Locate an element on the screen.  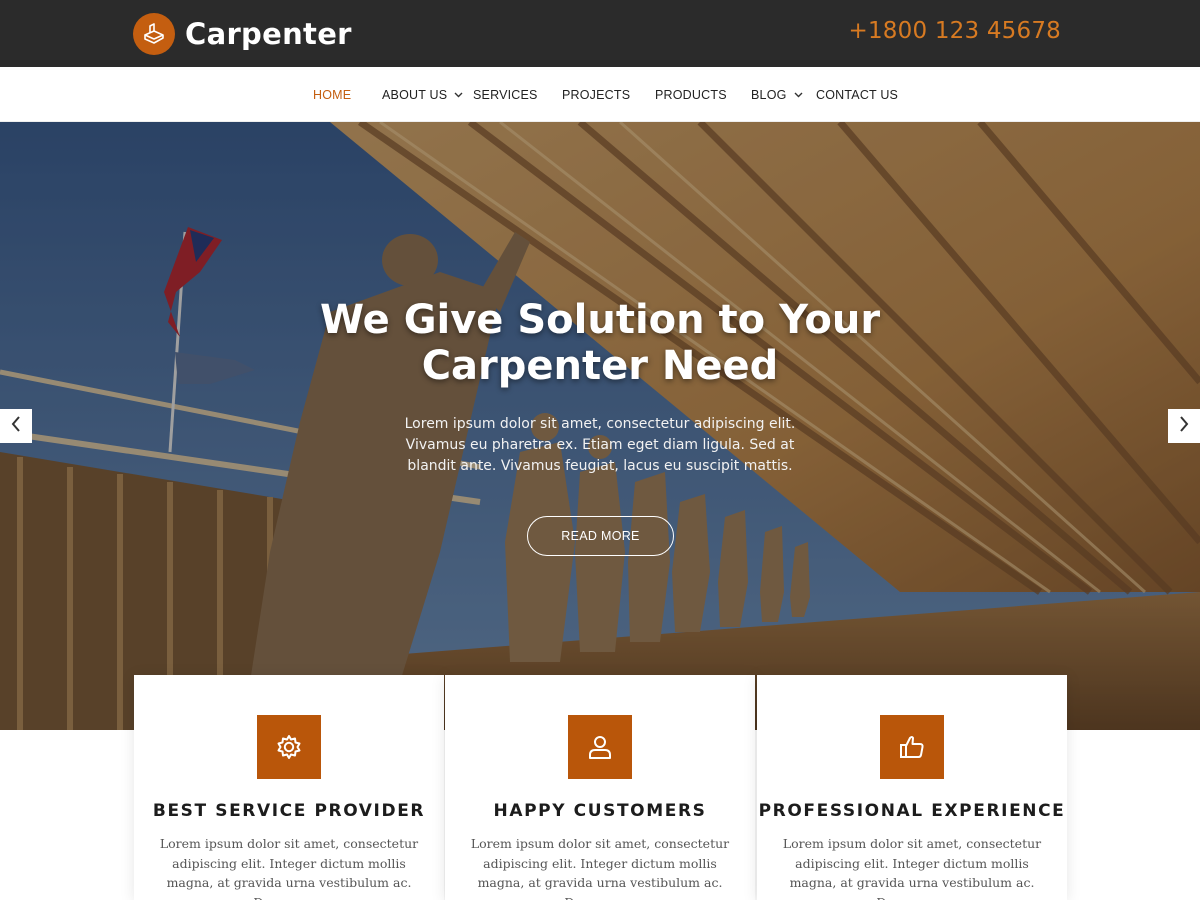
nav-item-label: ABOUT US is located at coordinates (415, 94).